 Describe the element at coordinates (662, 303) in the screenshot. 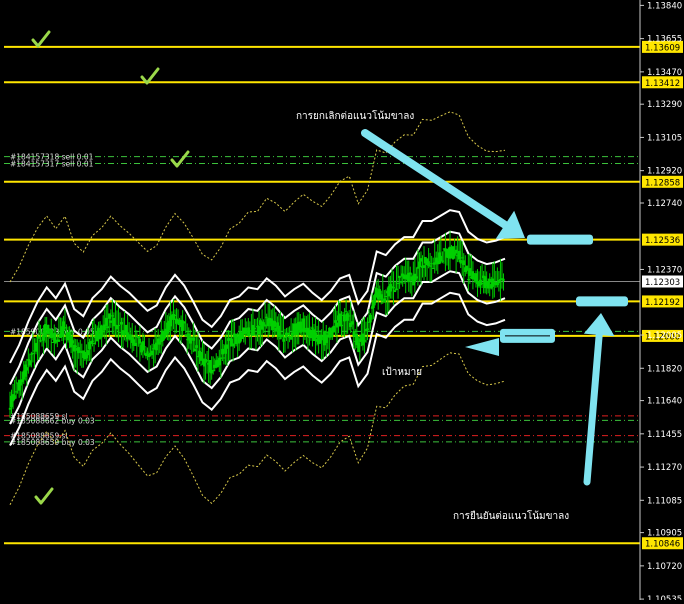

I see `level-tag-label: 1.12192` at that location.